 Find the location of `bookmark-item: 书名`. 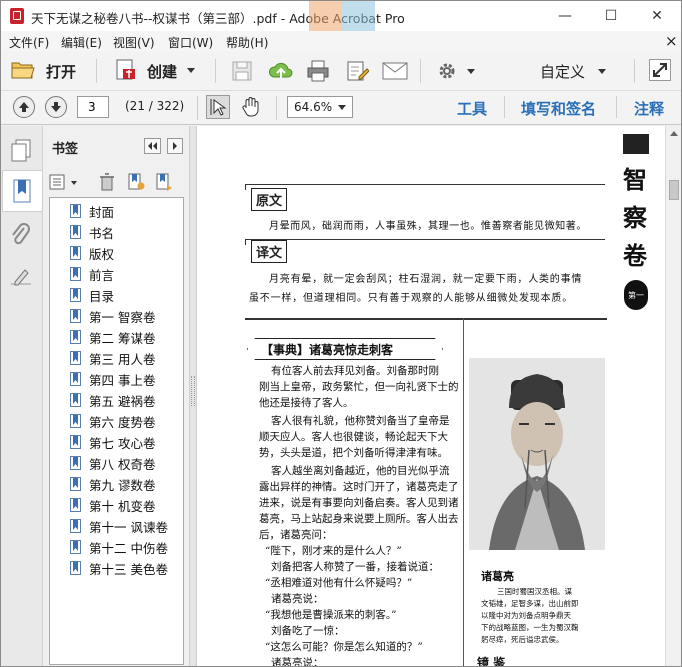

bookmark-item: 书名 is located at coordinates (92, 232).